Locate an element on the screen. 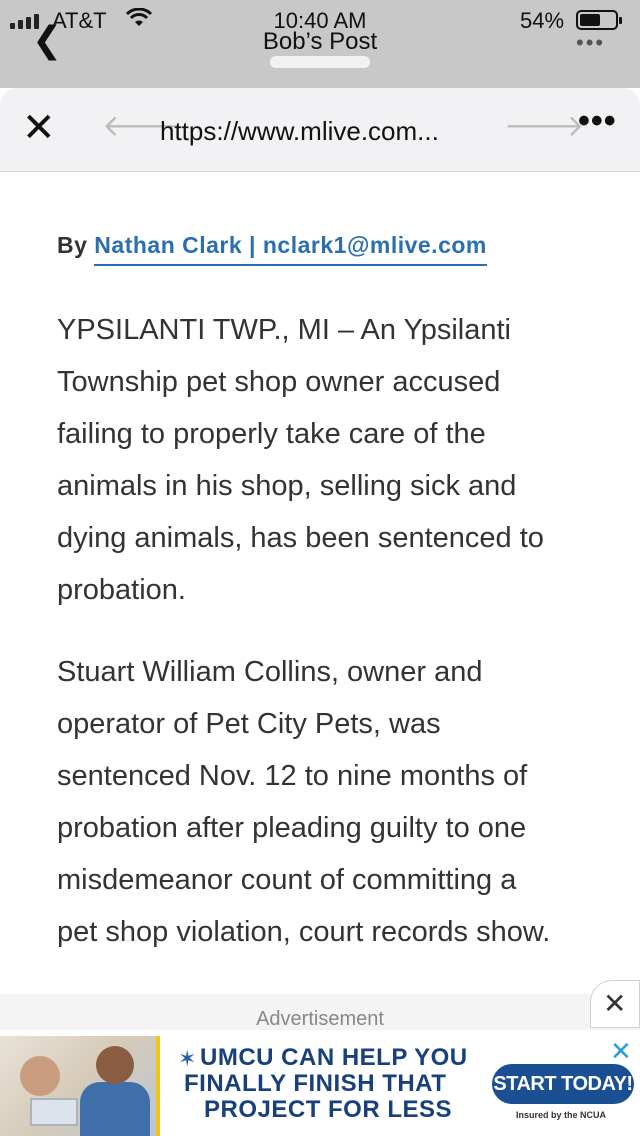 Image resolution: width=640 pixels, height=1136 pixels. browser-toolbar: ✕ 🡐 https://www.mlive.com... 🡒 ••• is located at coordinates (320, 130).